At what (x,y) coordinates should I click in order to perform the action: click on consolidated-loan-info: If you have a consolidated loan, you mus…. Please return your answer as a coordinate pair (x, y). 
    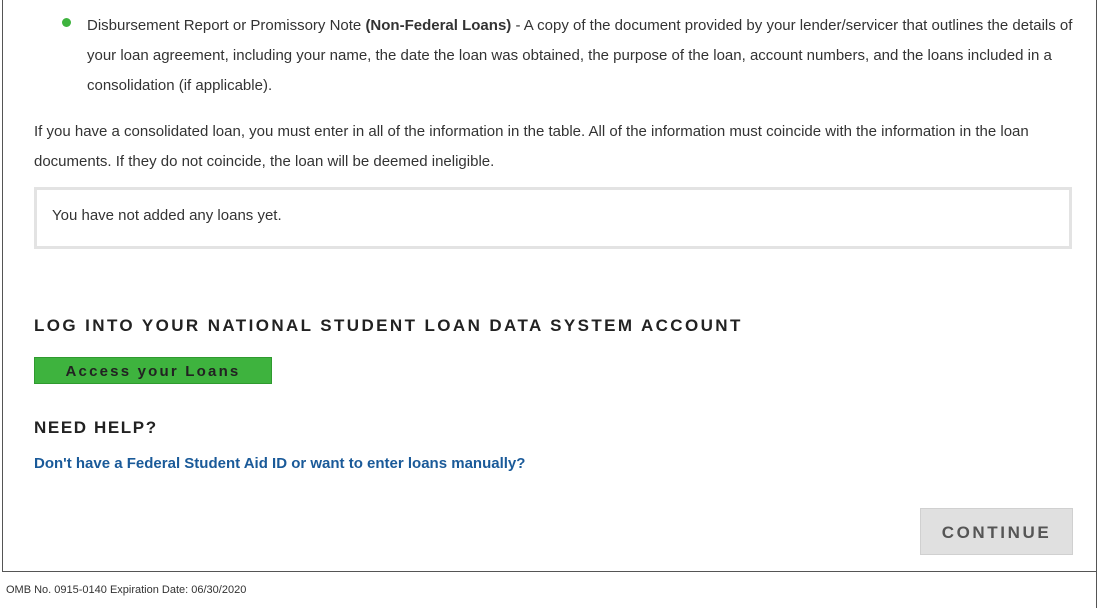
    Looking at the image, I should click on (531, 146).